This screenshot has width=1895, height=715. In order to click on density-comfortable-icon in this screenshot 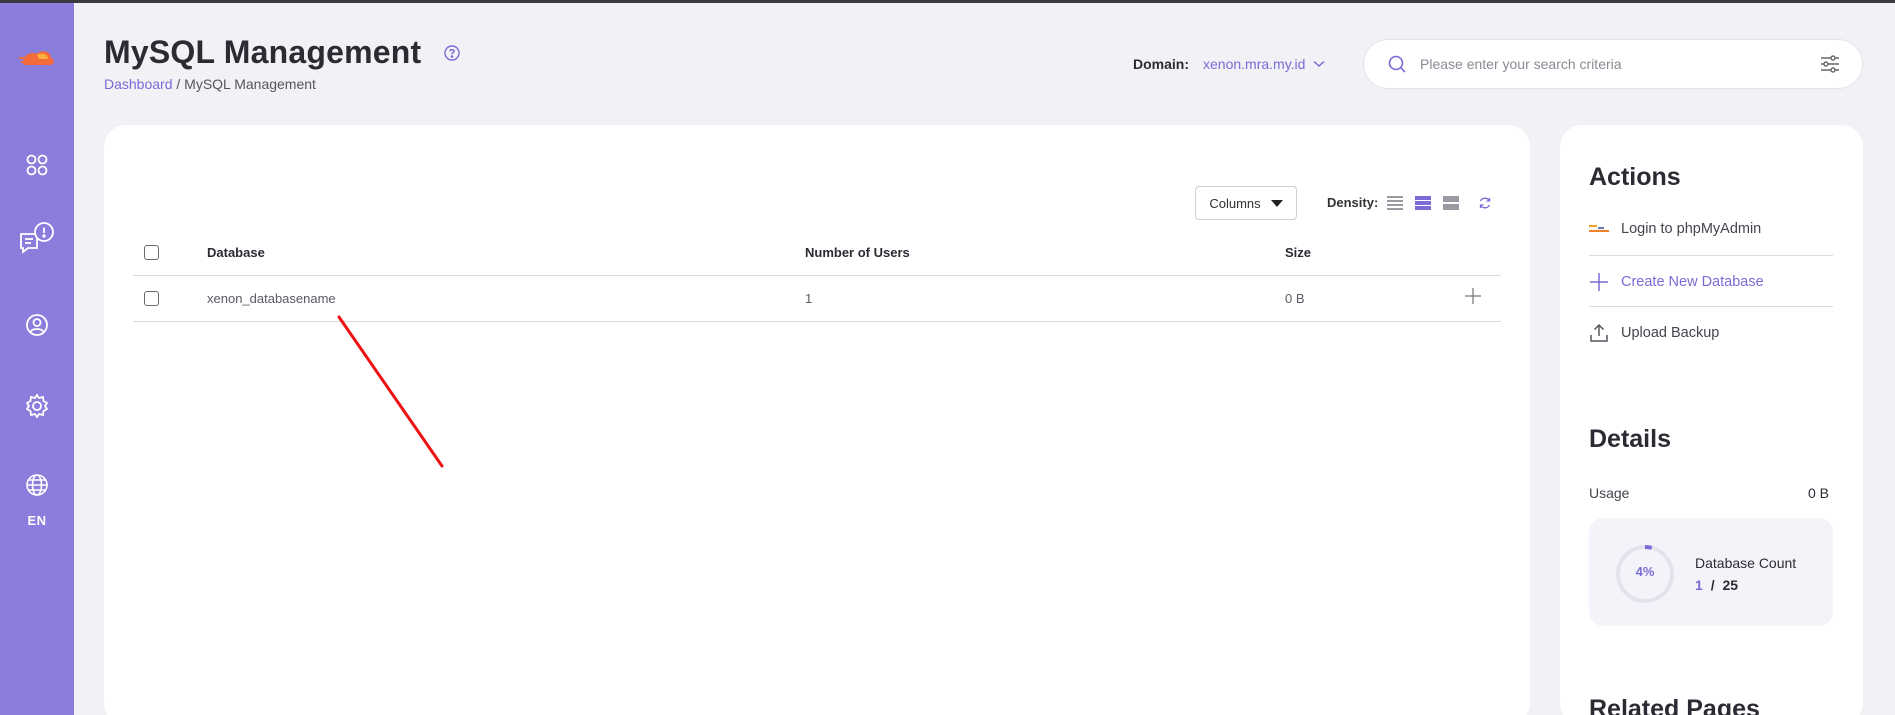, I will do `click(1451, 203)`.